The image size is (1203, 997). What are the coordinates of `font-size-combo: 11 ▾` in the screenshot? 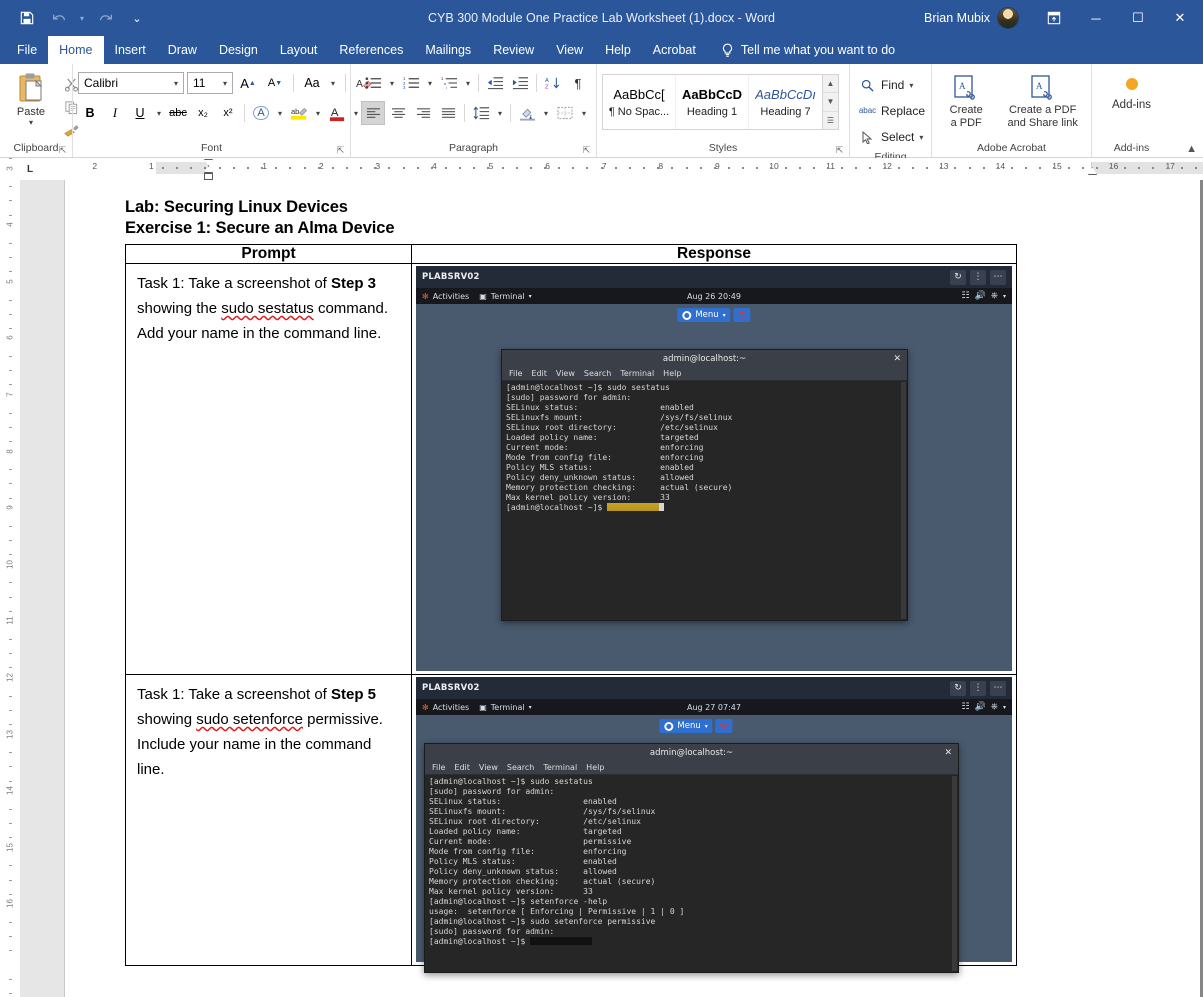 It's located at (210, 83).